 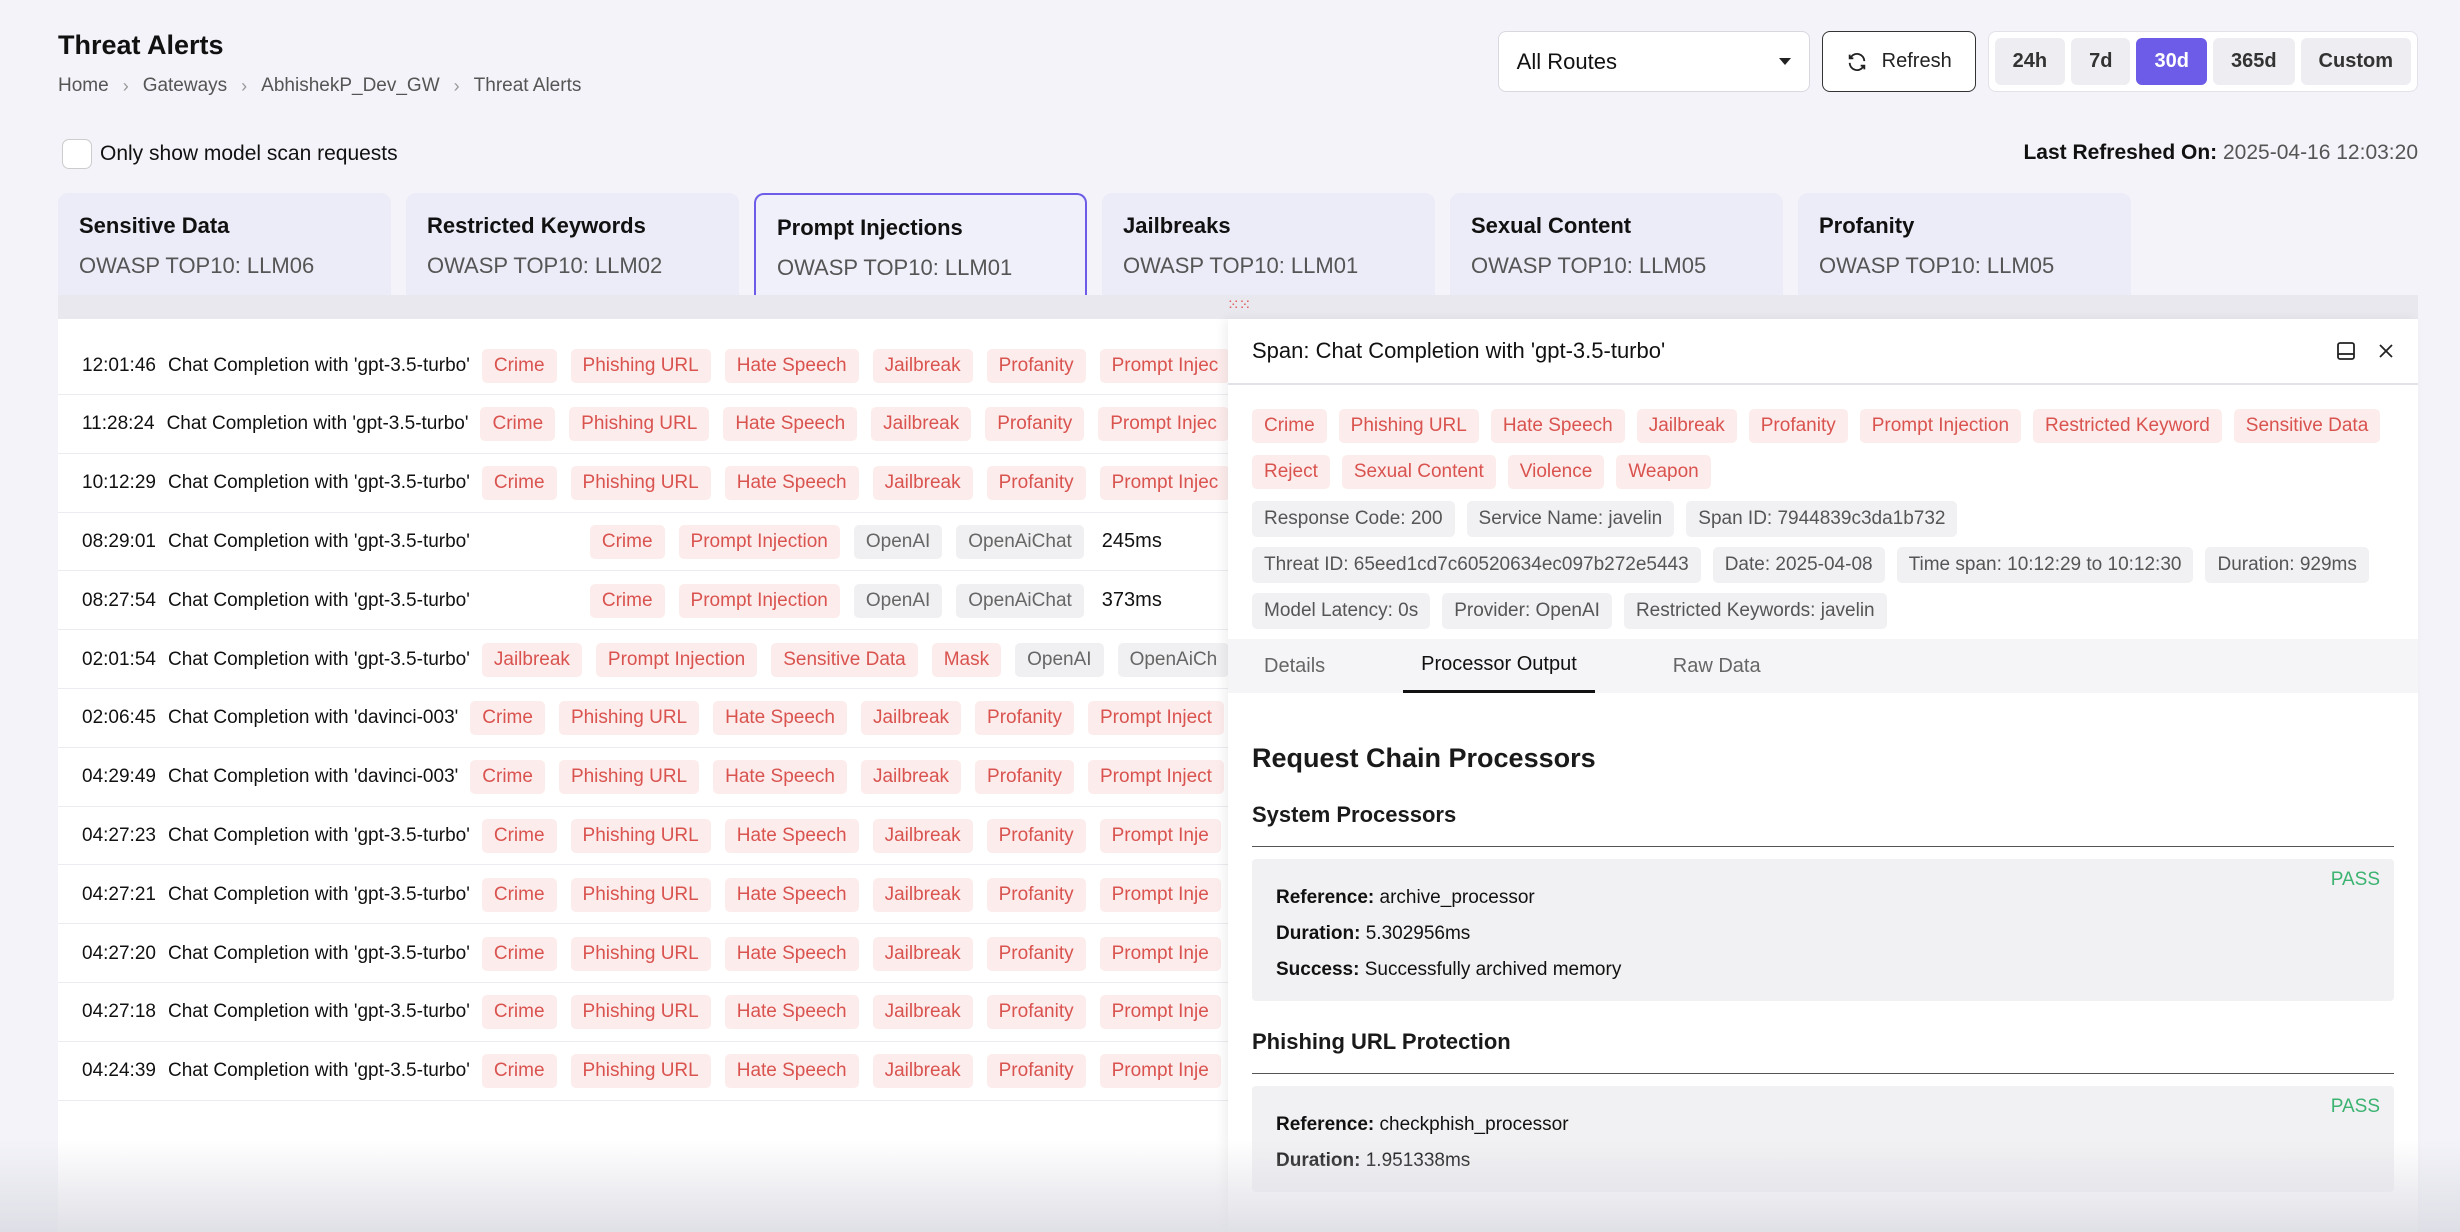 What do you see at coordinates (83, 86) in the screenshot?
I see `breadcrumb-home: Home` at bounding box center [83, 86].